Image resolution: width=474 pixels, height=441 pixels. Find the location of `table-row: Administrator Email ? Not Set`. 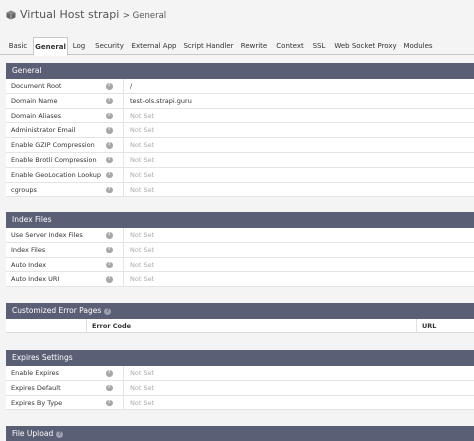

table-row: Administrator Email ? Not Set is located at coordinates (240, 131).